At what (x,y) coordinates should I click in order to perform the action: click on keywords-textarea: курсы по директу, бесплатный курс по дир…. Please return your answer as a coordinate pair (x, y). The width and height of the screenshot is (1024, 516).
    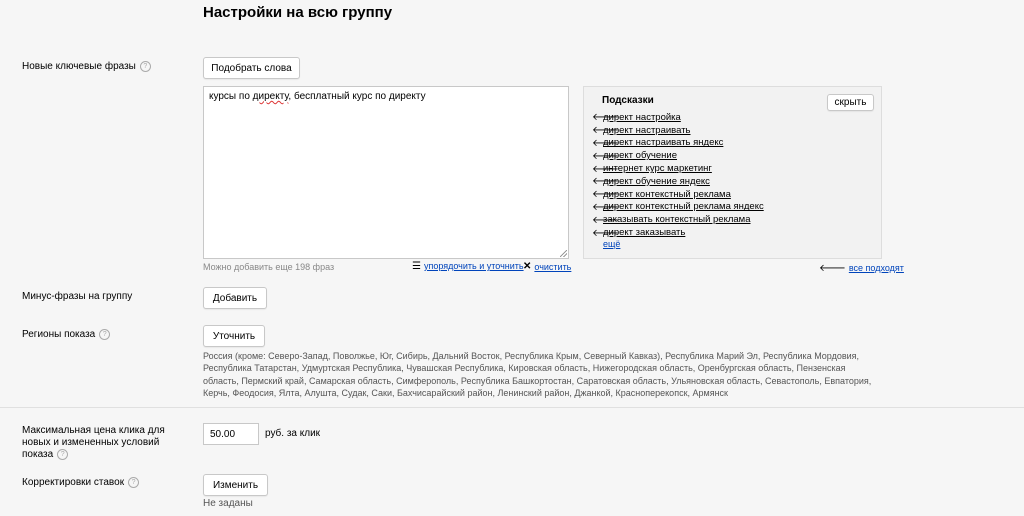
    Looking at the image, I should click on (386, 172).